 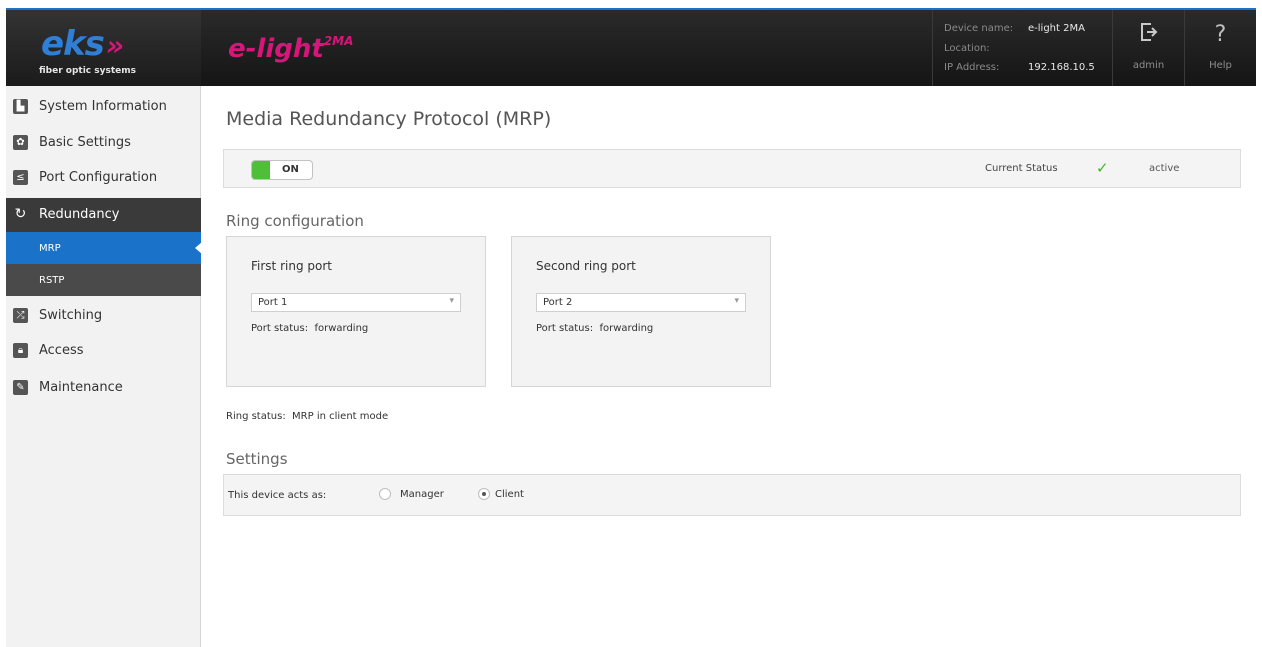 I want to click on ip-value: 192.168.10.5, so click(x=1061, y=67).